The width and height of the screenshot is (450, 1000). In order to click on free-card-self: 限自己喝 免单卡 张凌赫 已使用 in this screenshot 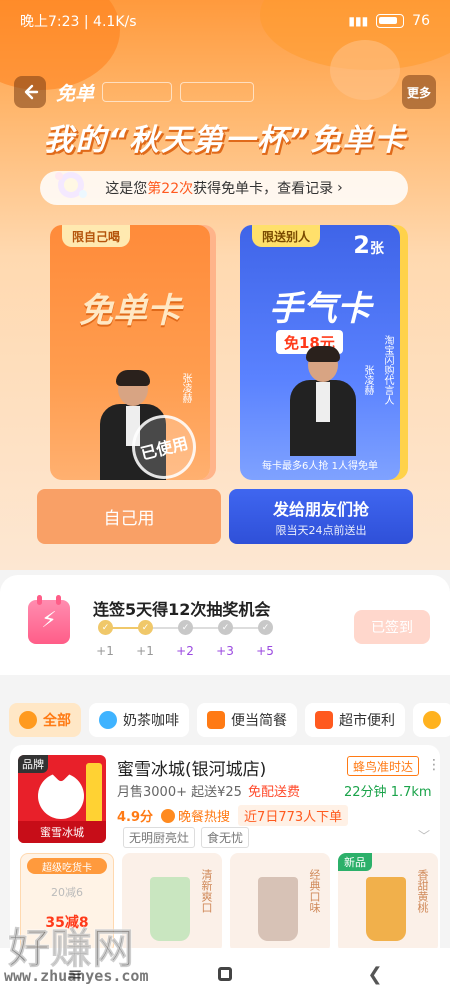, I will do `click(130, 352)`.